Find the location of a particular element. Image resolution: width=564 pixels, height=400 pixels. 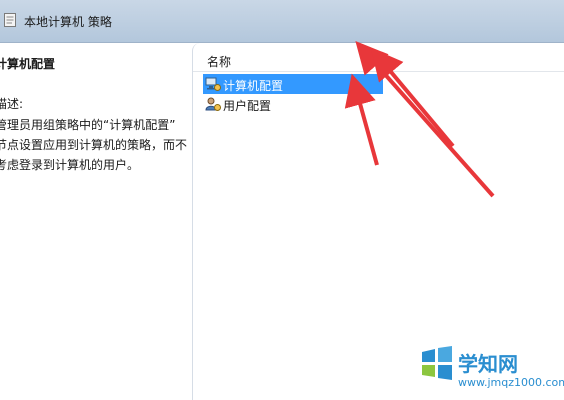

user-config-icon is located at coordinates (213, 104).